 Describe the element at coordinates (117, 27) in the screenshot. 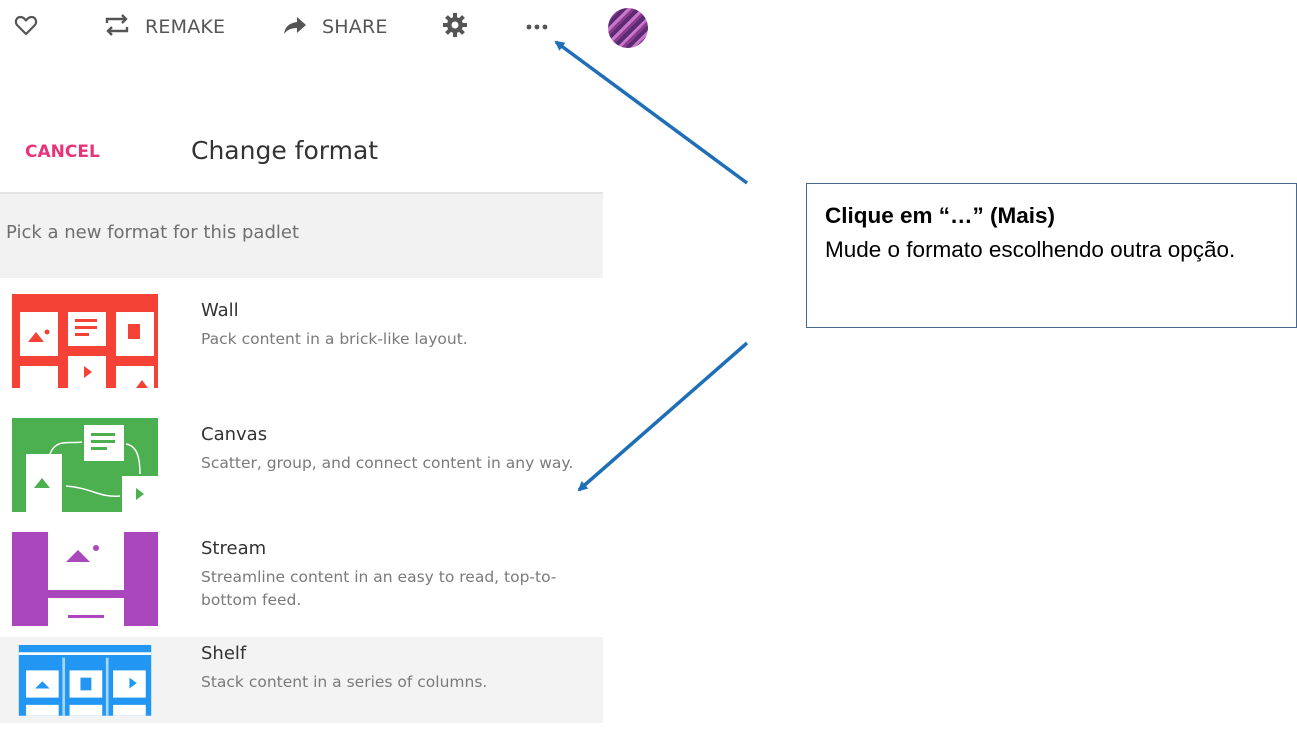

I see `remake-icon` at that location.